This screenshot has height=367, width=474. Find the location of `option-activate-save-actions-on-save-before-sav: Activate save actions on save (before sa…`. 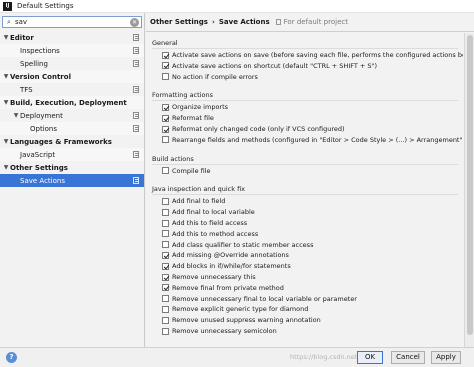

option-activate-save-actions-on-save-before-sav: Activate save actions on save (before sa… is located at coordinates (312, 55).